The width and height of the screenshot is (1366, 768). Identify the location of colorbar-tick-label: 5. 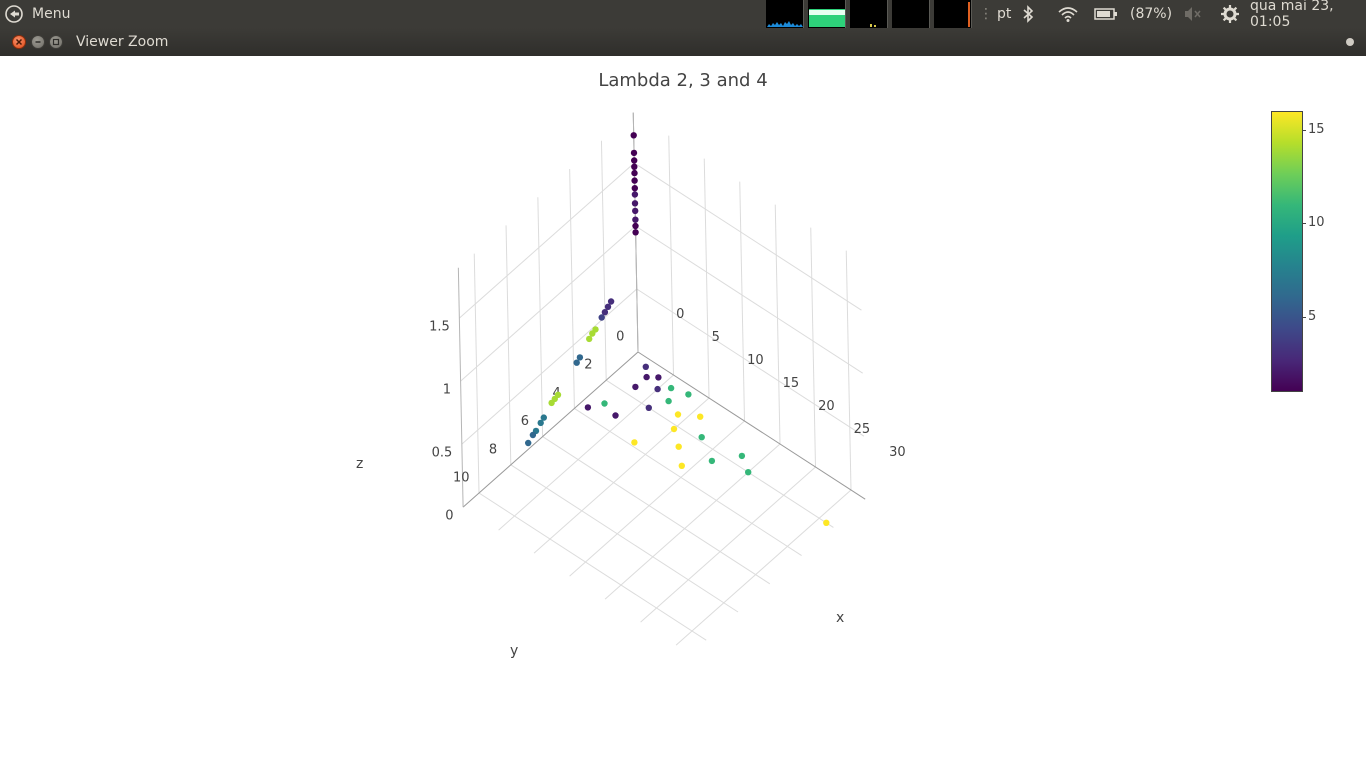
(1309, 317).